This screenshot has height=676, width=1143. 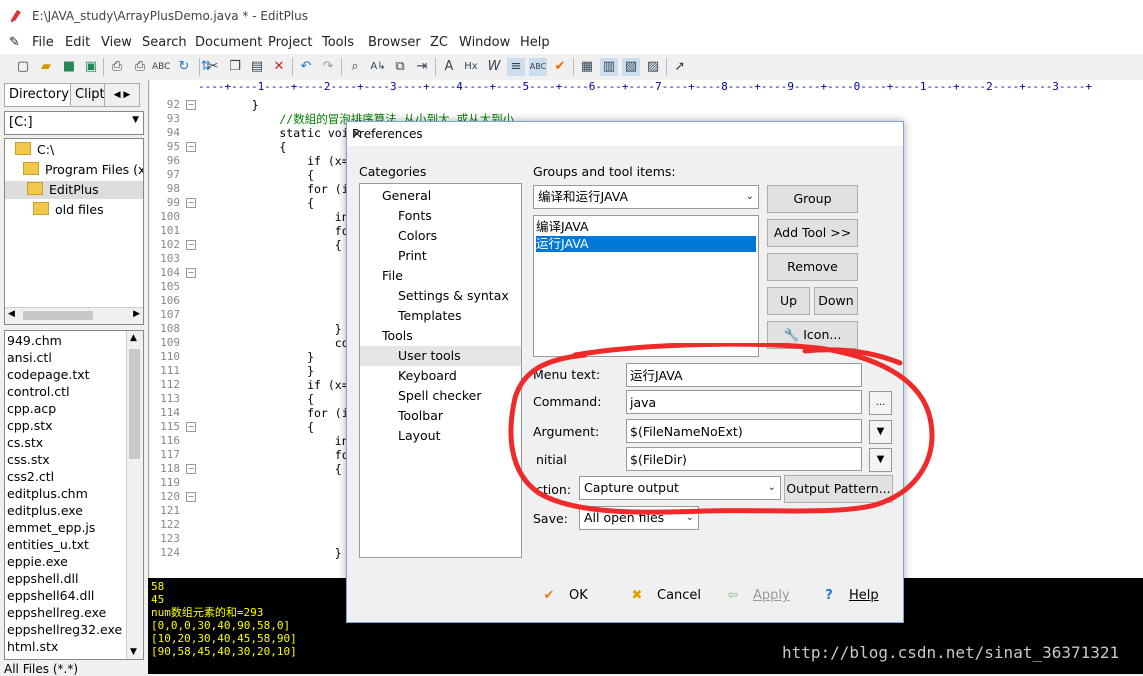 What do you see at coordinates (74, 315) in the screenshot?
I see `horizontal-scrollbar: ◀ ▶` at bounding box center [74, 315].